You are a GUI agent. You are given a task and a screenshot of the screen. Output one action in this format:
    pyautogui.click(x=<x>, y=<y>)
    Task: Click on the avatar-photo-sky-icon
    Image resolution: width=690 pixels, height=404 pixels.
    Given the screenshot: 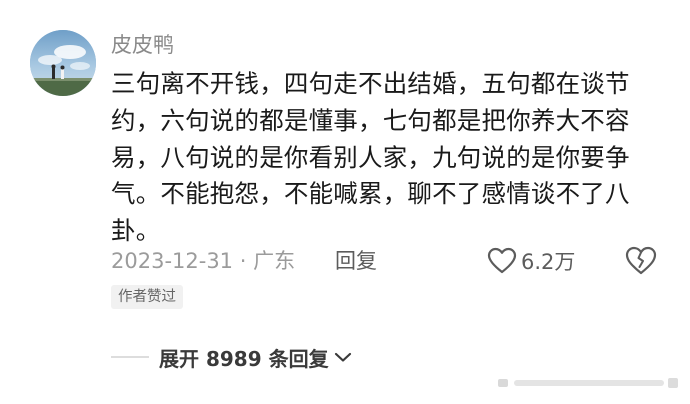 What is the action you would take?
    pyautogui.click(x=63, y=63)
    